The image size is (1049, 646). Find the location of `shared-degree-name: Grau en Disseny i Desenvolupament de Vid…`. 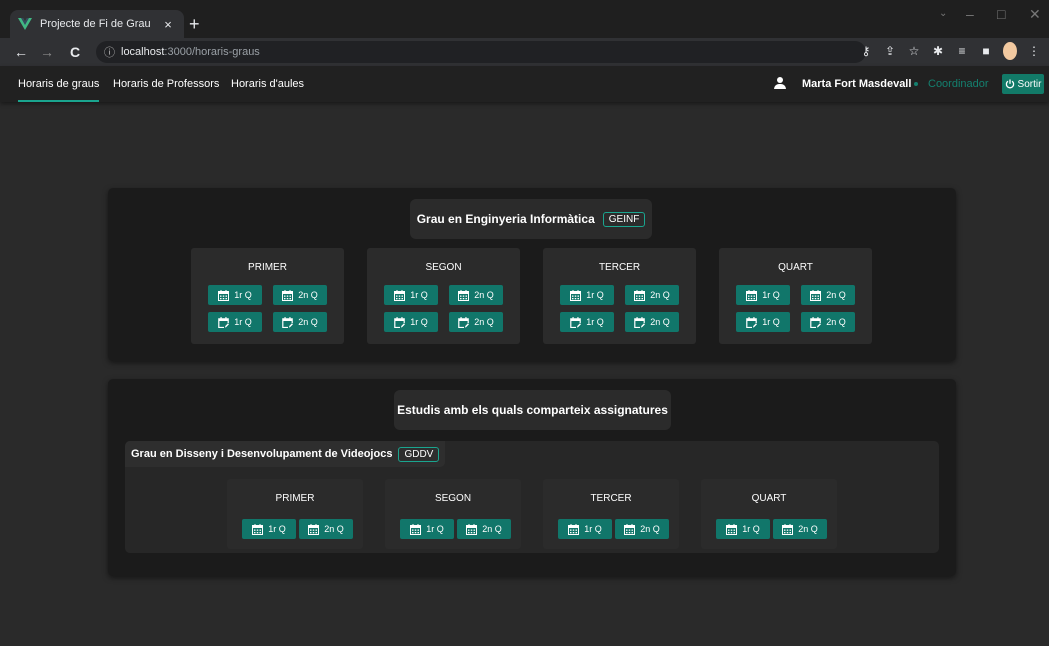

shared-degree-name: Grau en Disseny i Desenvolupament de Vid… is located at coordinates (262, 454).